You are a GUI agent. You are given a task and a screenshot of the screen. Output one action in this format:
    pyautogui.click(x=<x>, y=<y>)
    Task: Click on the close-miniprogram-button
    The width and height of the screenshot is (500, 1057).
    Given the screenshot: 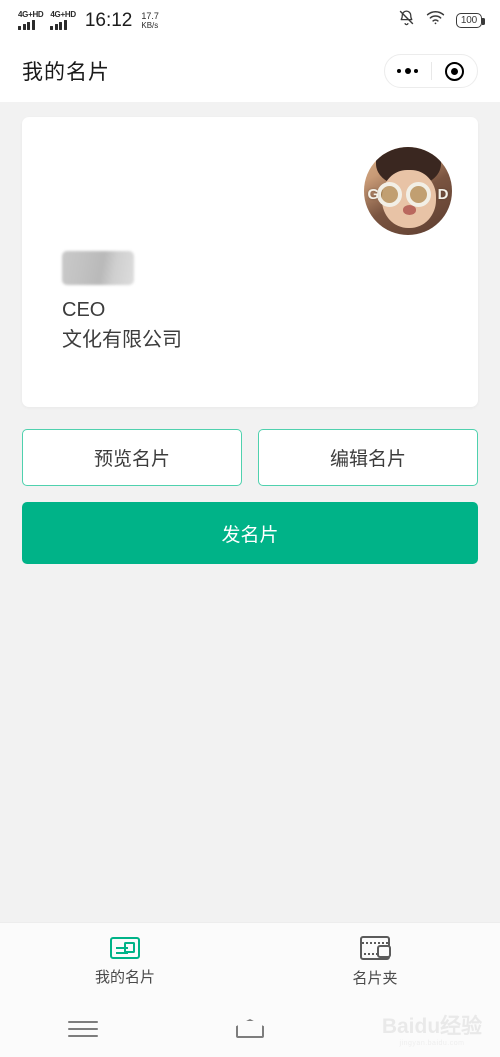 What is the action you would take?
    pyautogui.click(x=455, y=71)
    